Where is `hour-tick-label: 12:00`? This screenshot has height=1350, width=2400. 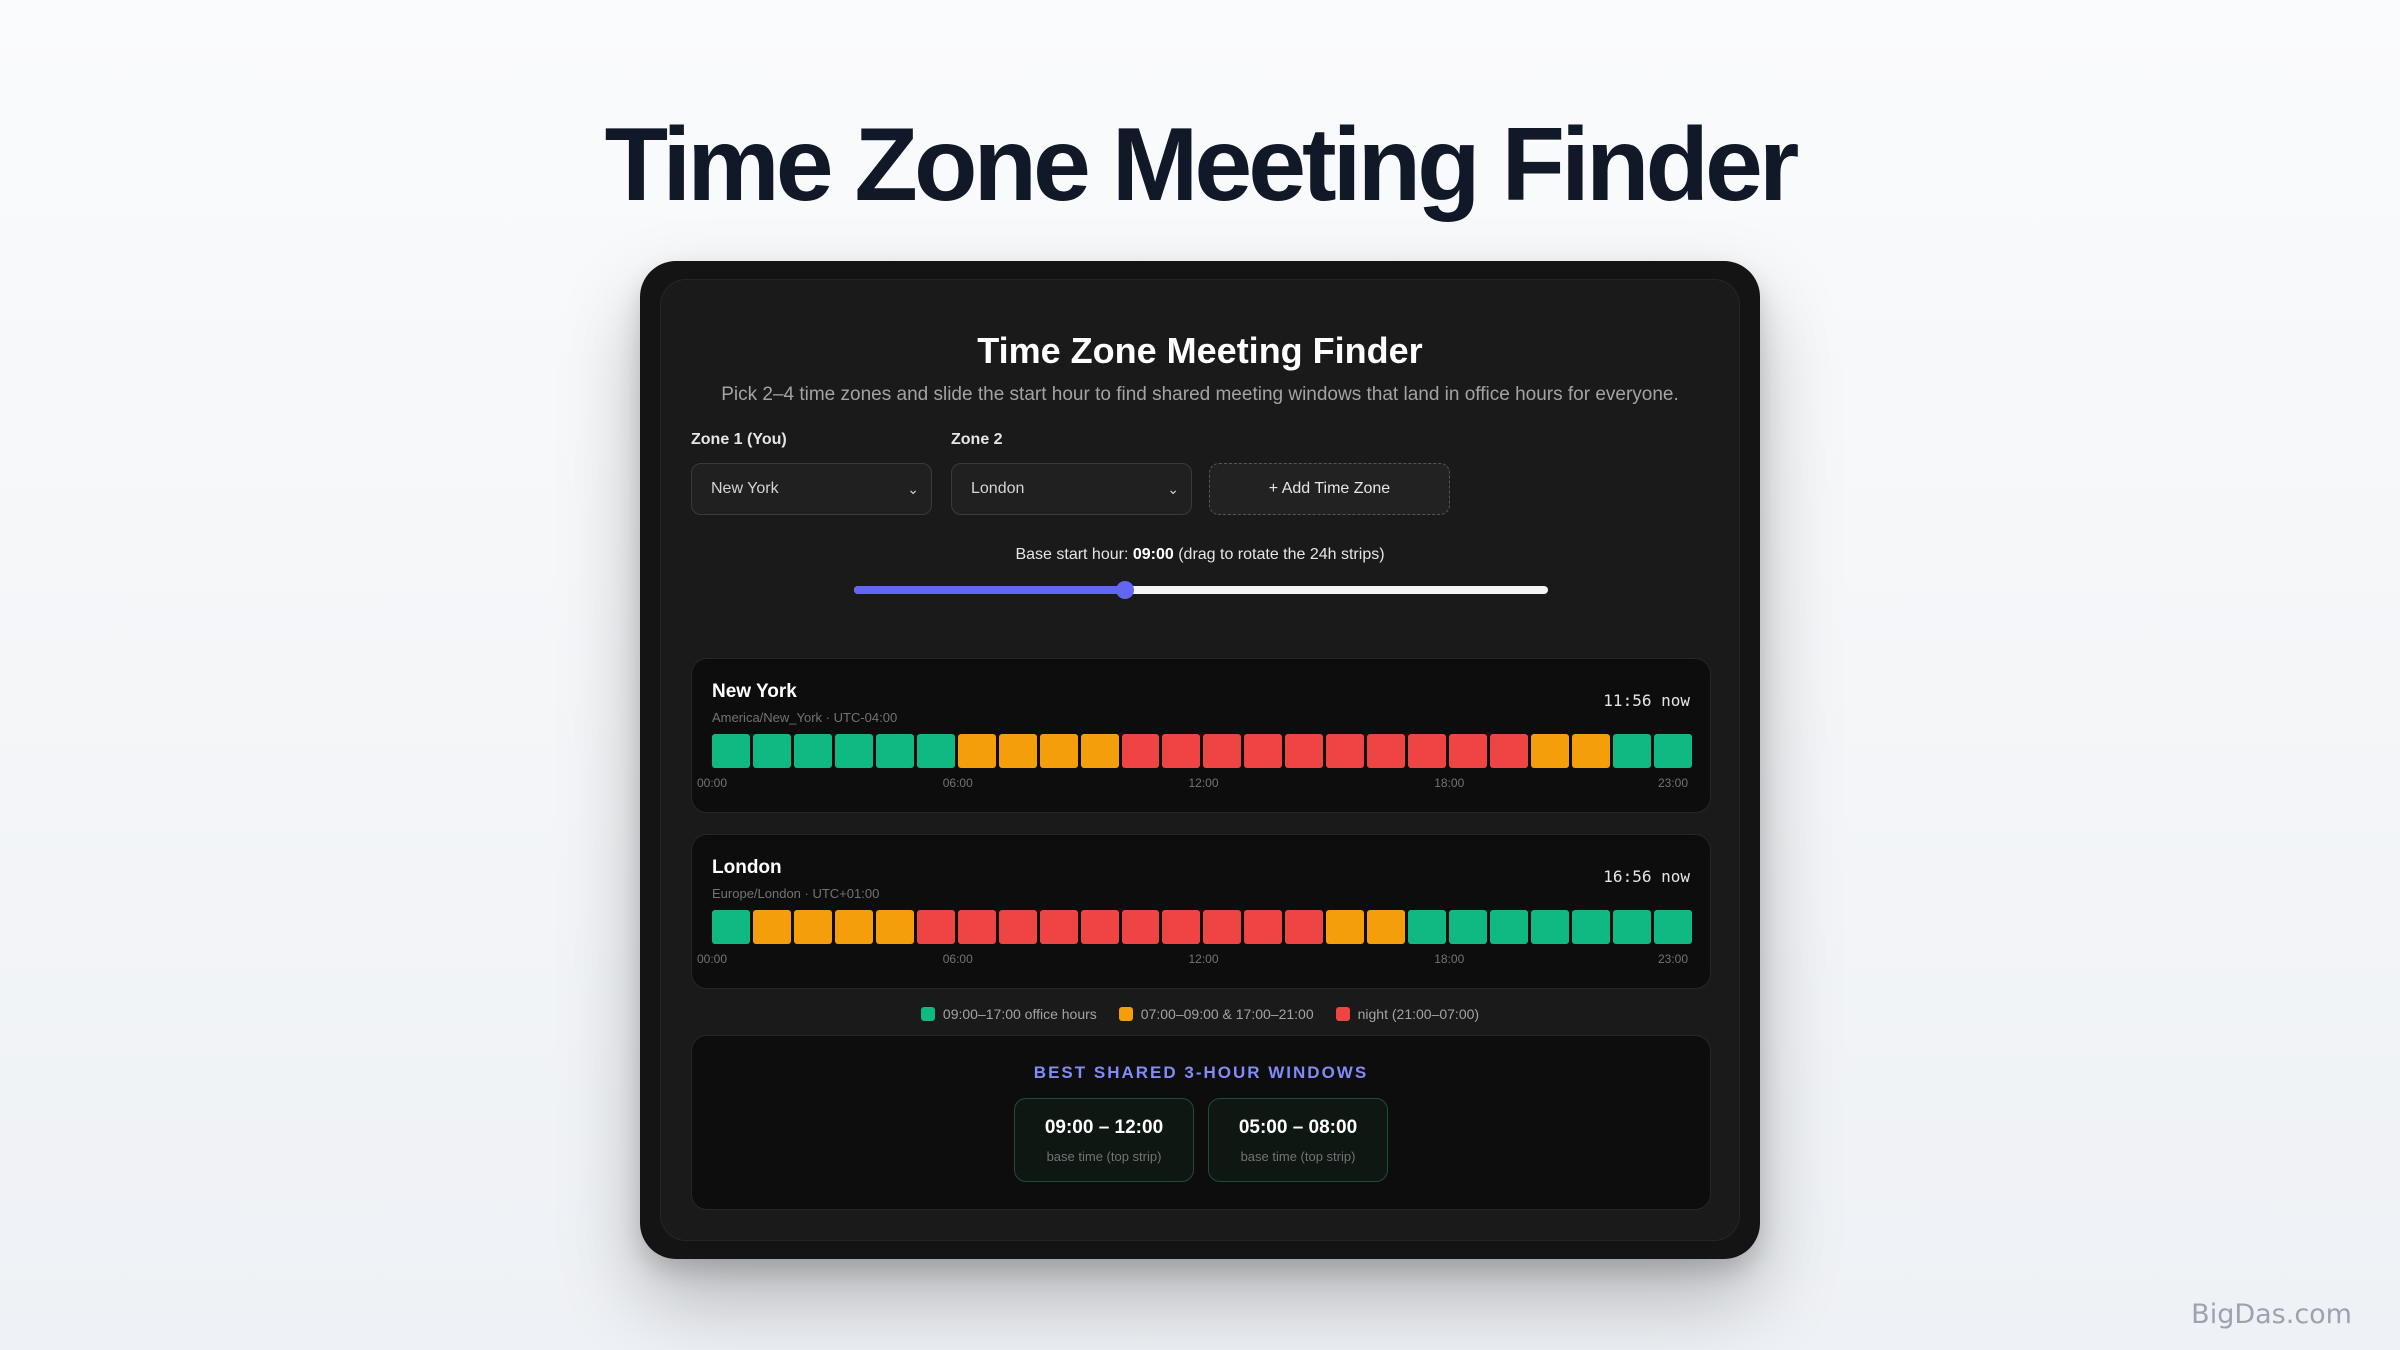
hour-tick-label: 12:00 is located at coordinates (1203, 959).